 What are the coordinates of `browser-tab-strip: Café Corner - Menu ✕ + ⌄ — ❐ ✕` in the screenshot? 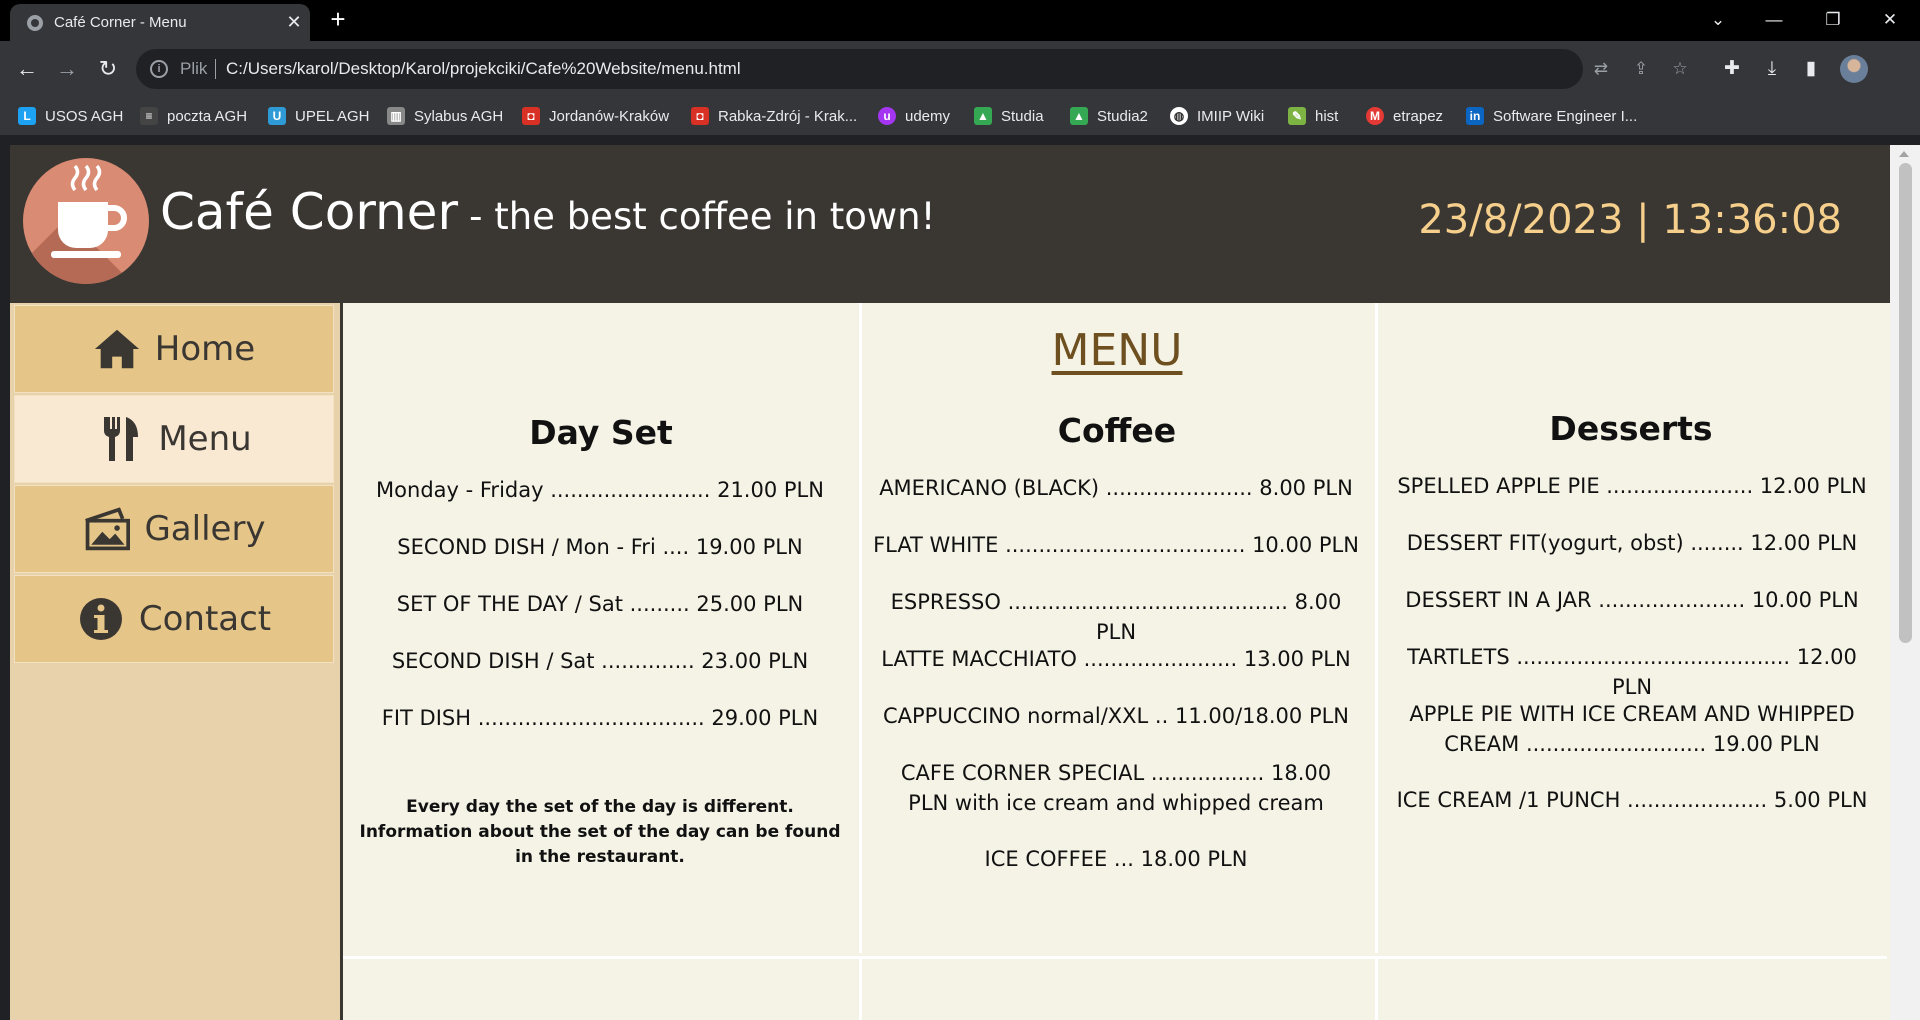 It's located at (960, 20).